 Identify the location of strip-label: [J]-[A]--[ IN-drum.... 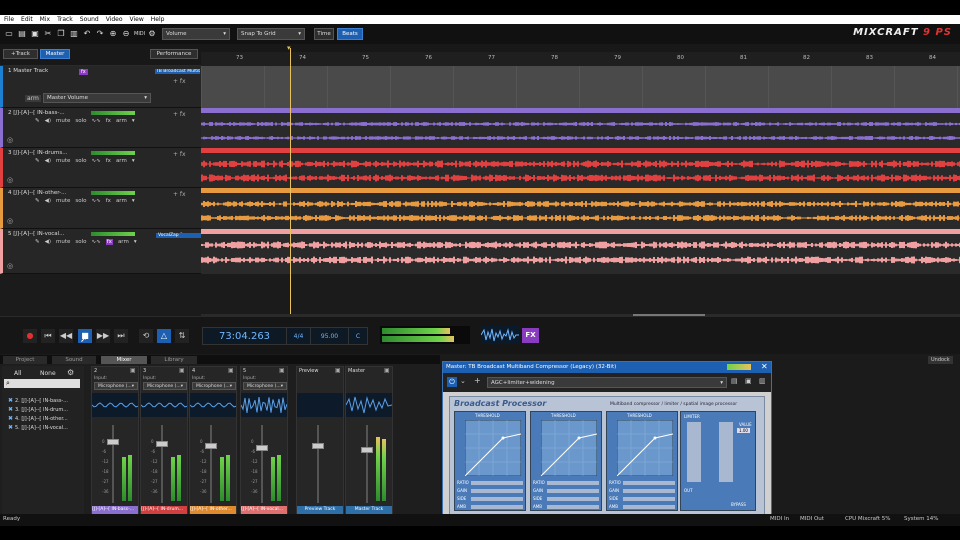
(164, 510).